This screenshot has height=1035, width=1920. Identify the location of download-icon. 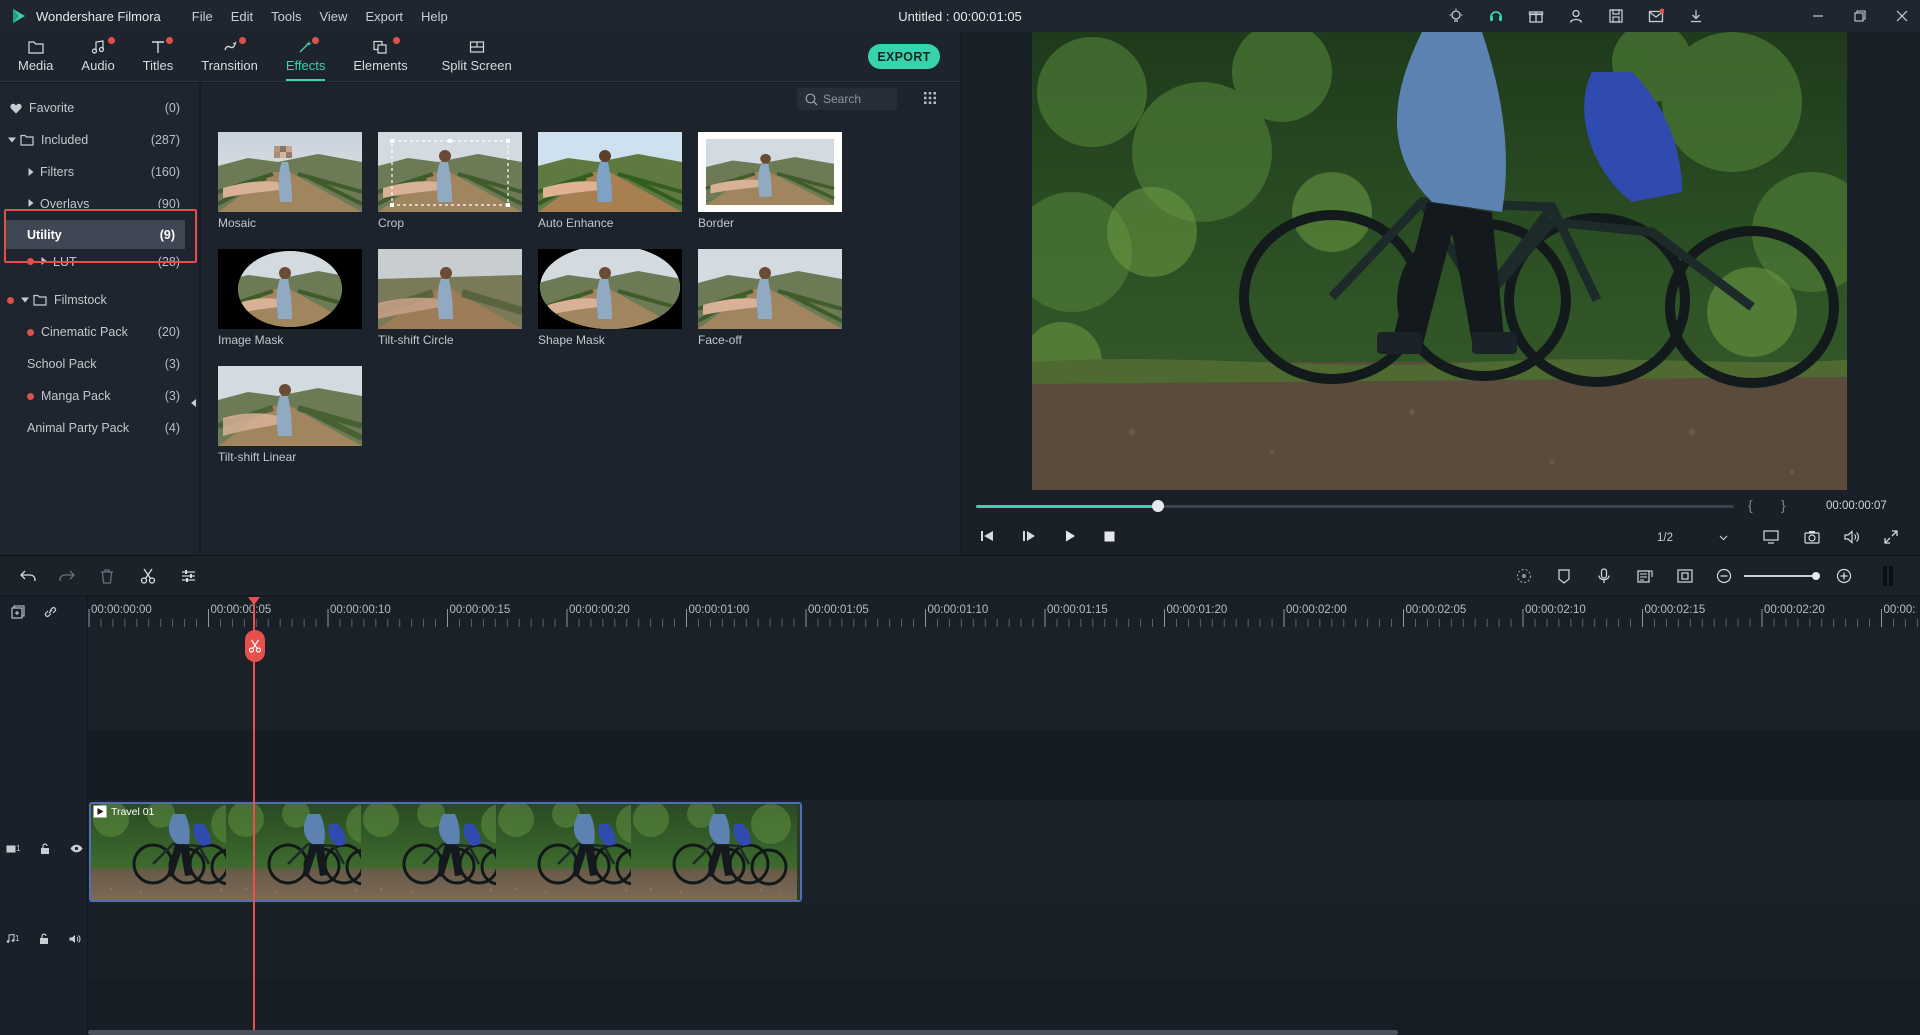
(1696, 16).